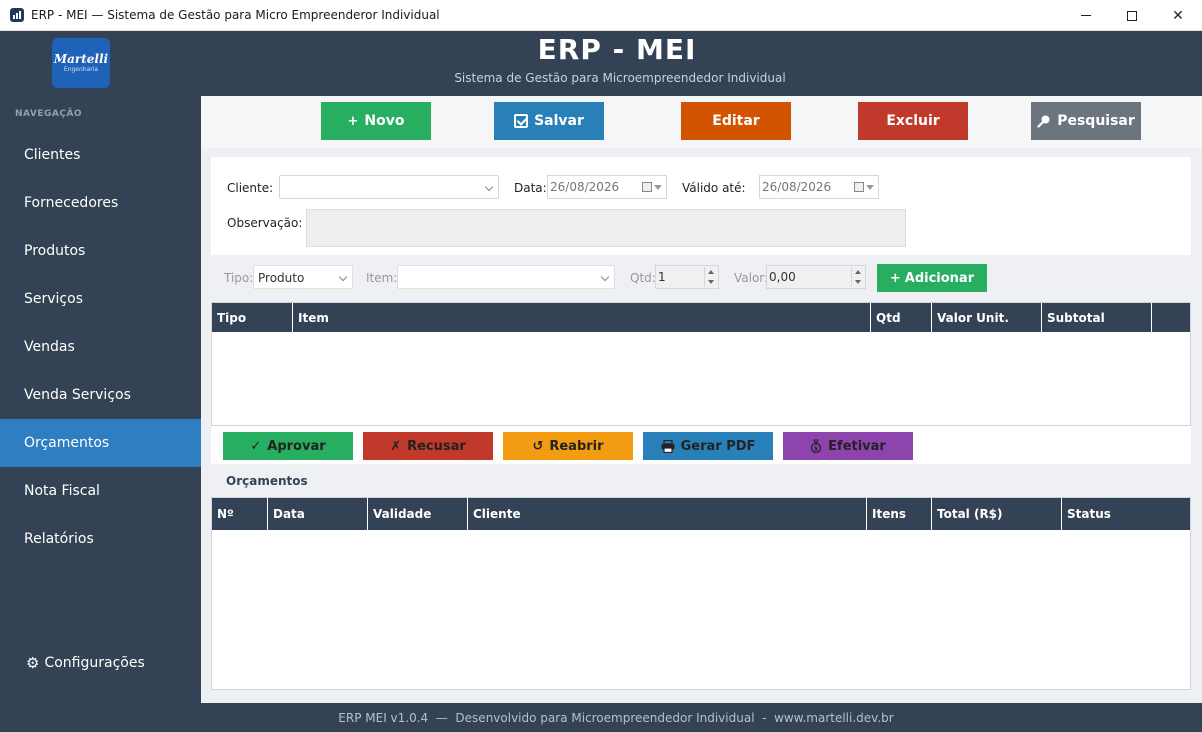 The image size is (1202, 732). Describe the element at coordinates (751, 278) in the screenshot. I see `valor-label: Valor:` at that location.